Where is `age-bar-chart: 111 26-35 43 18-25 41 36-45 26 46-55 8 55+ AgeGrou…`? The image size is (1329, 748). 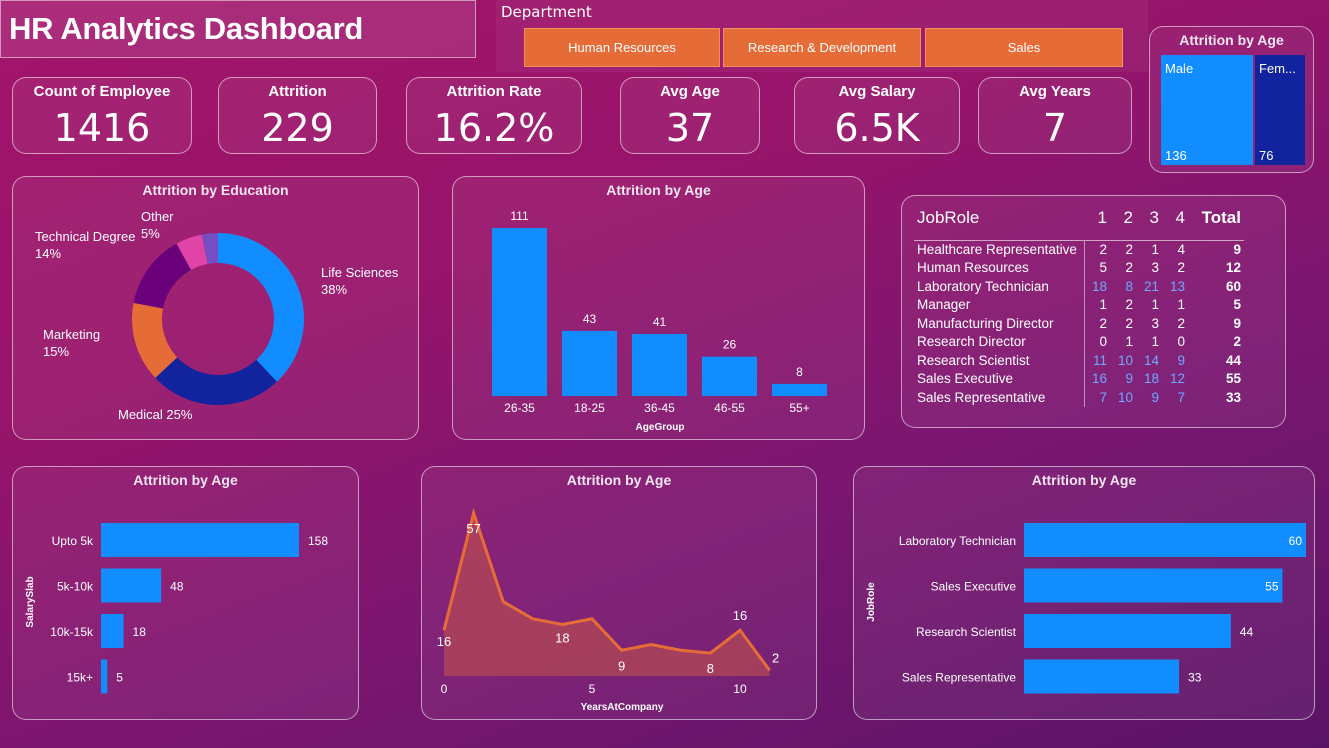
age-bar-chart: 111 26-35 43 18-25 41 36-45 26 46-55 8 55+ AgeGrou… is located at coordinates (659, 321).